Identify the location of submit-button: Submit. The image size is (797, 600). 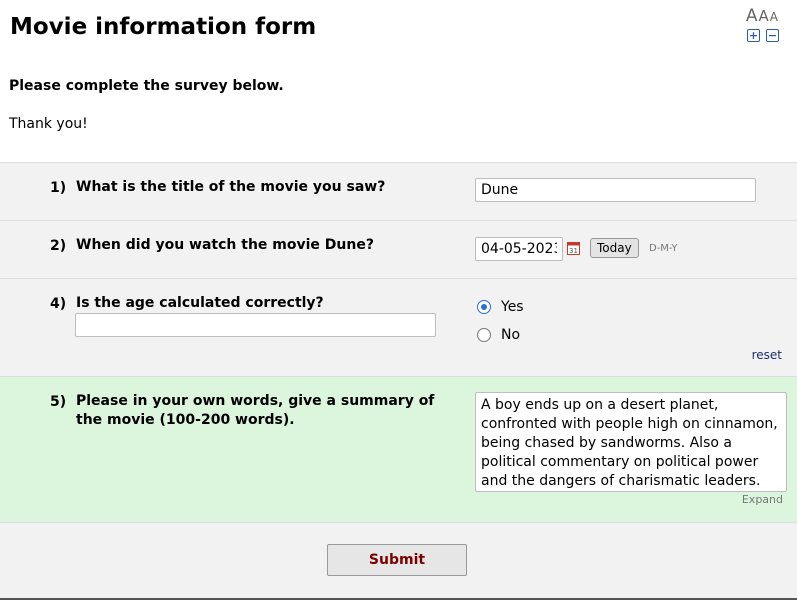
(397, 560).